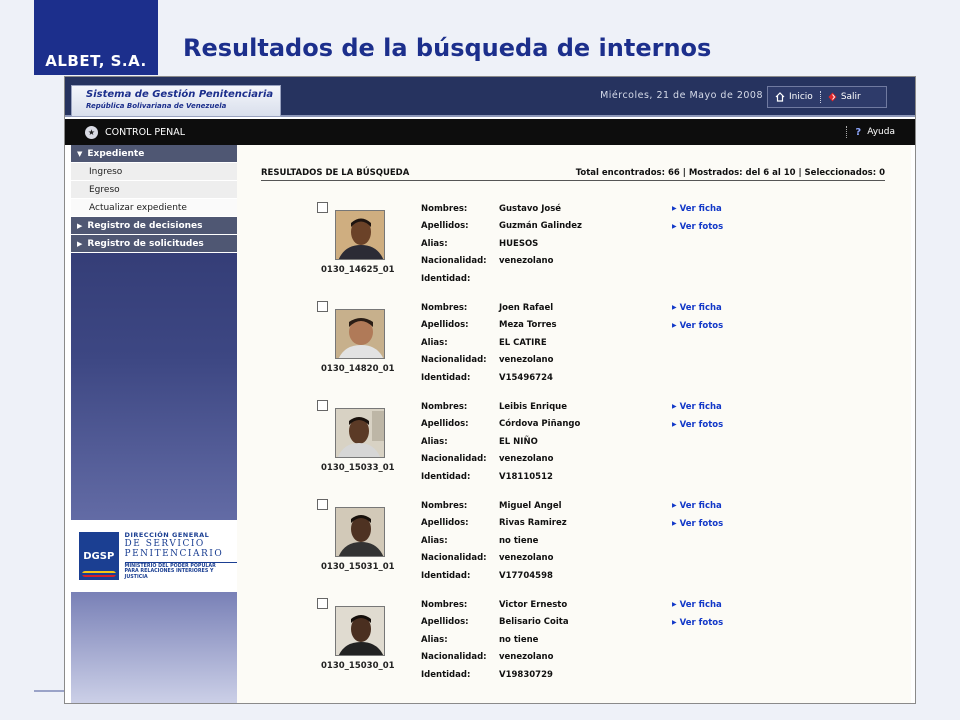 The width and height of the screenshot is (960, 720). What do you see at coordinates (490, 132) in the screenshot?
I see `section-bar: ★ CONTROL PENAL ? Ayuda` at bounding box center [490, 132].